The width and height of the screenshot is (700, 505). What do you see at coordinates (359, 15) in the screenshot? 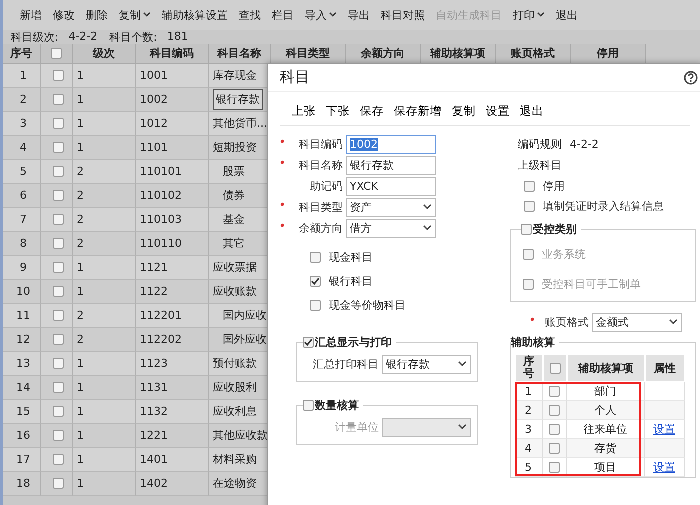
I see `toolbar-button: 导出` at bounding box center [359, 15].